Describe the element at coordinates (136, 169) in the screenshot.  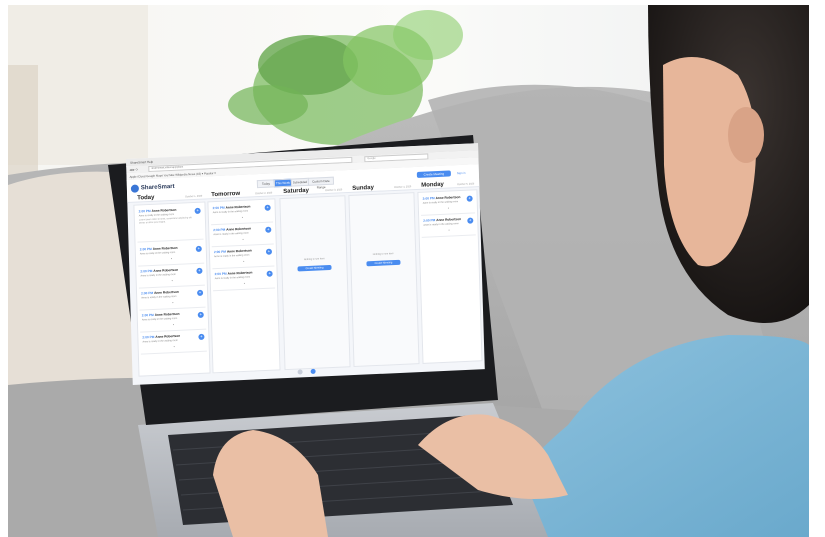
I see `nav-arrows-icon: ◀ ▶ ⟳` at that location.